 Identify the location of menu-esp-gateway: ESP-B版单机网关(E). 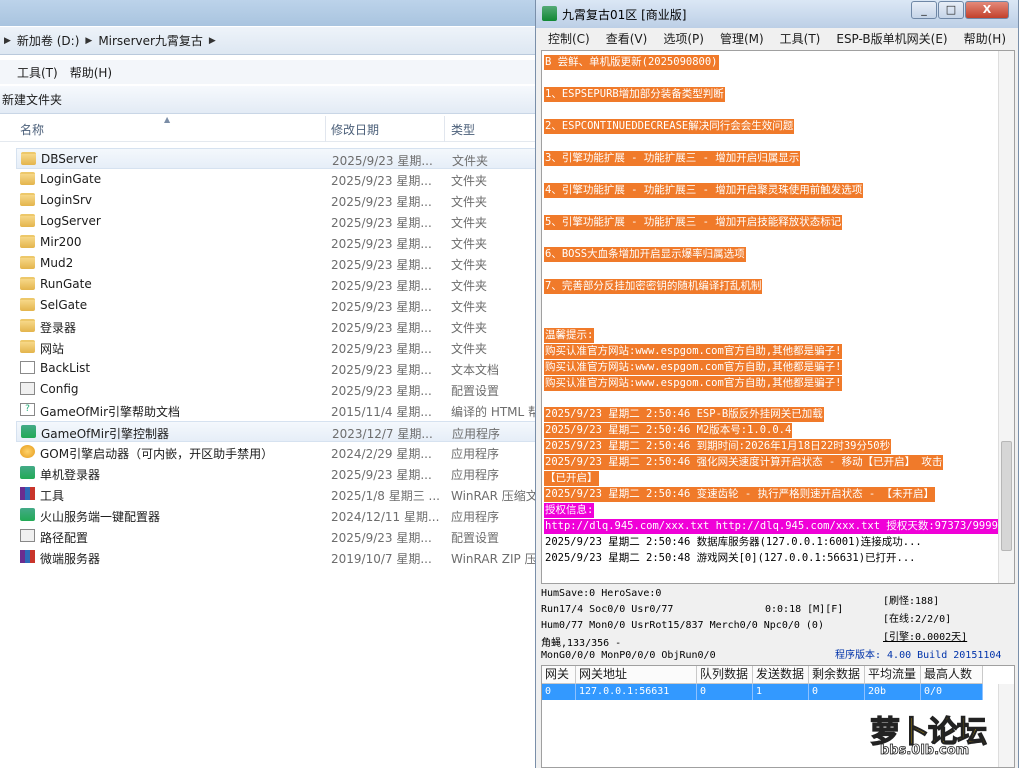
(891, 38).